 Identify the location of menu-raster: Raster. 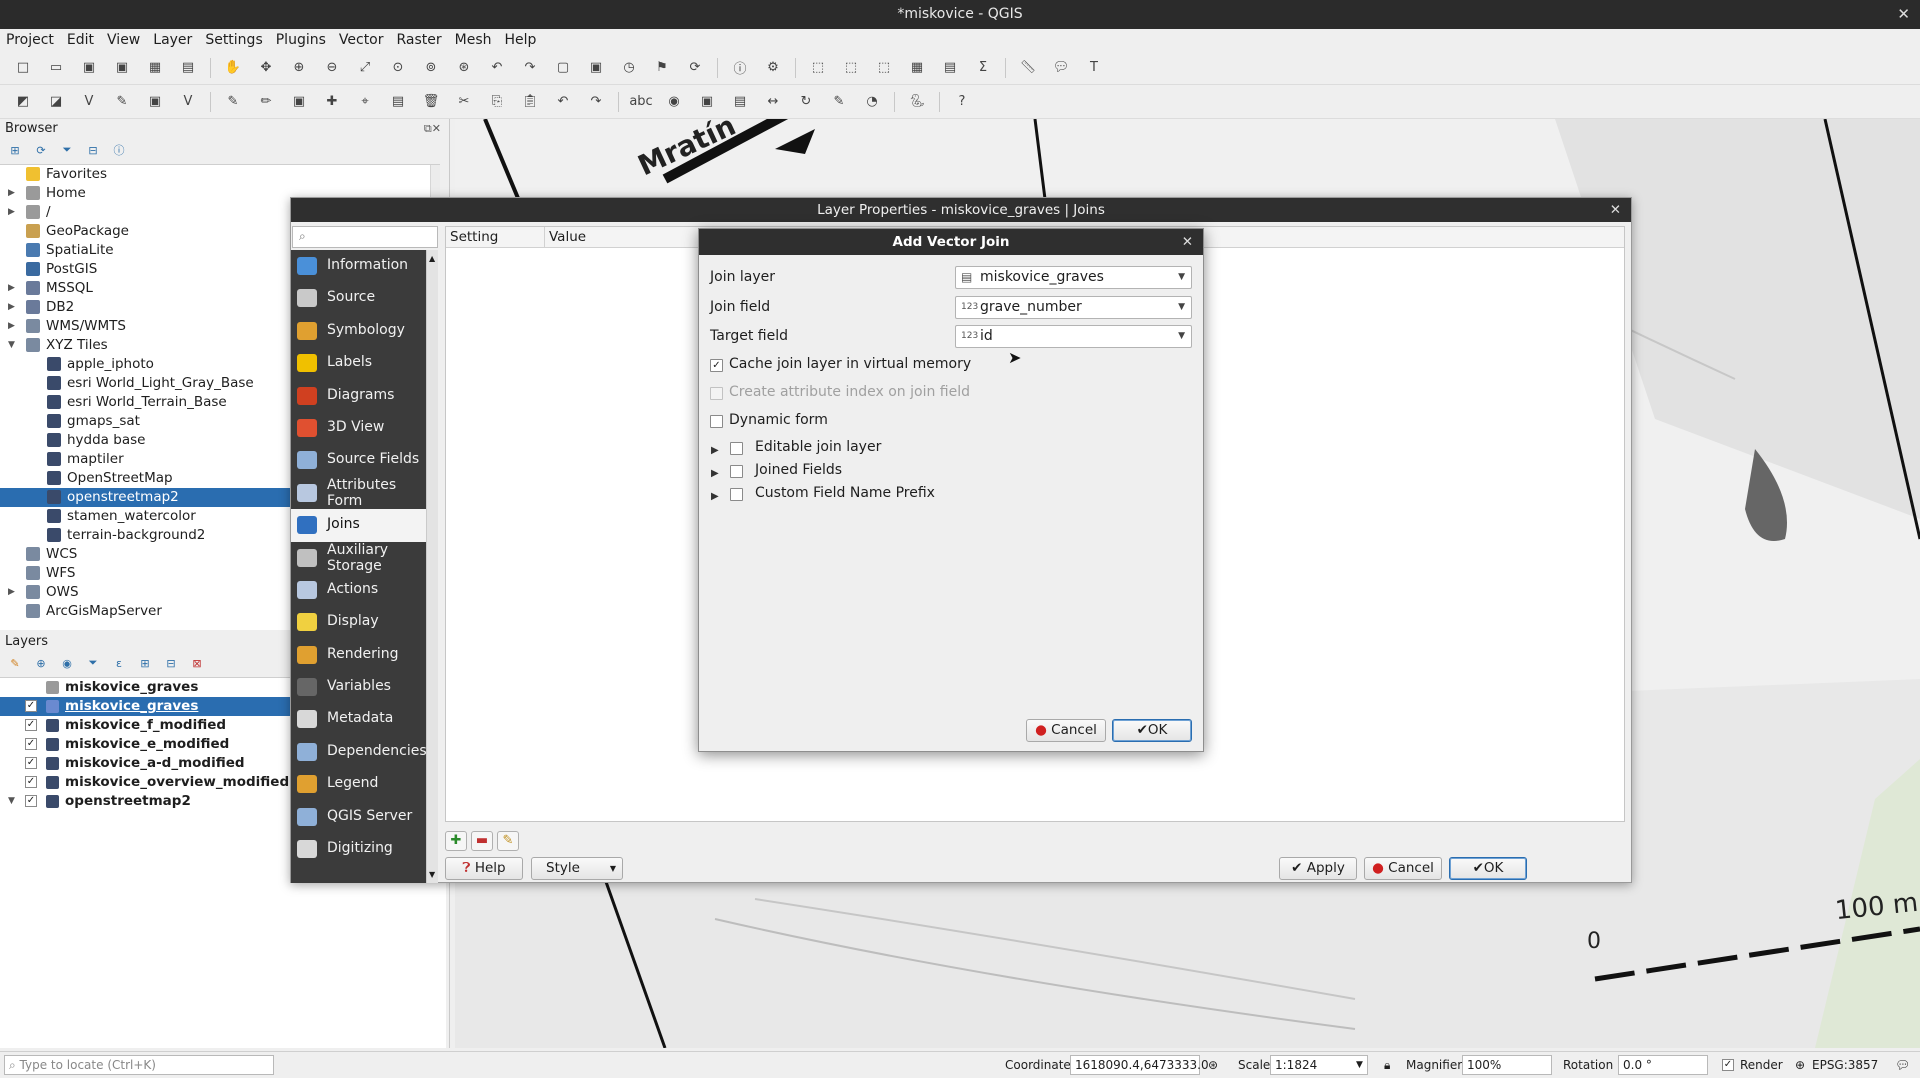
(419, 40).